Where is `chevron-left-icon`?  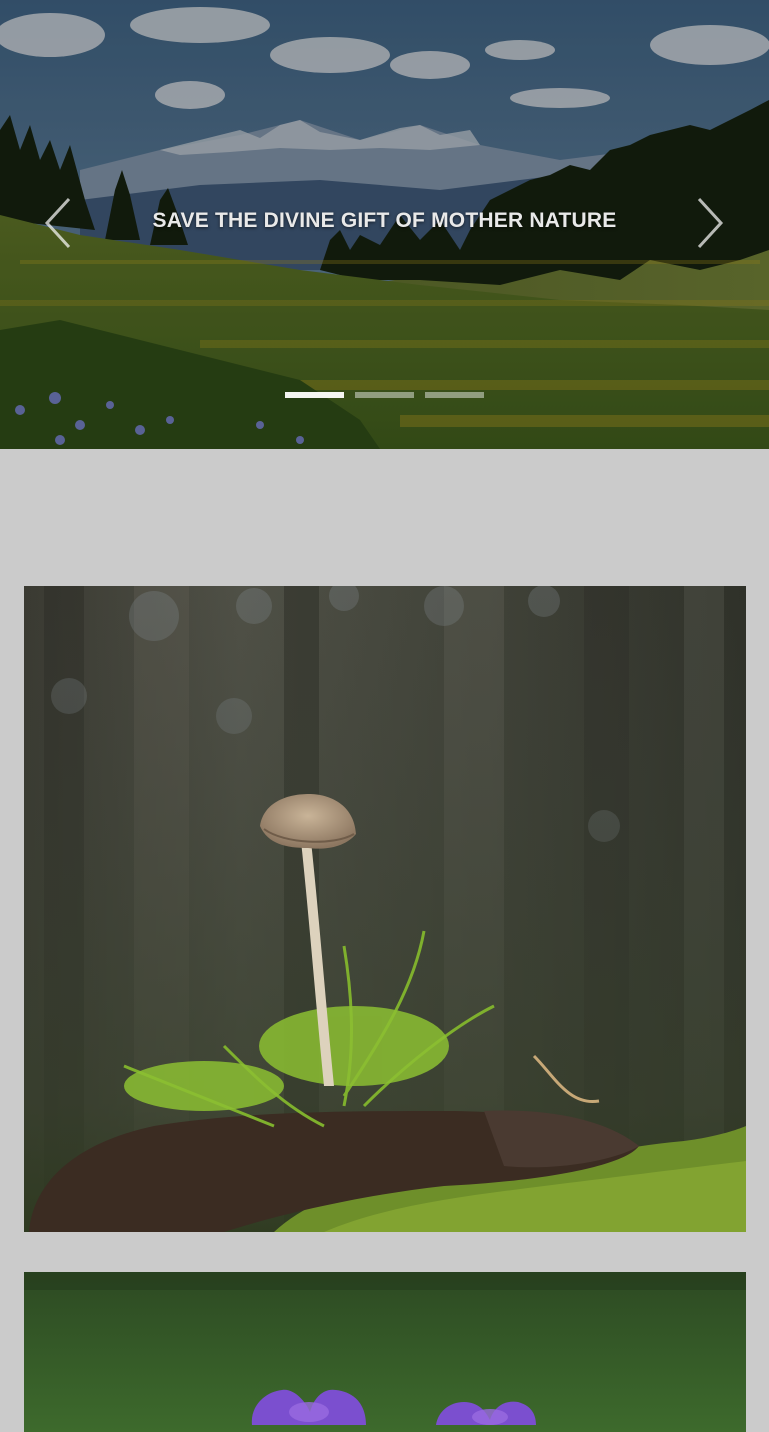
chevron-left-icon is located at coordinates (57, 223).